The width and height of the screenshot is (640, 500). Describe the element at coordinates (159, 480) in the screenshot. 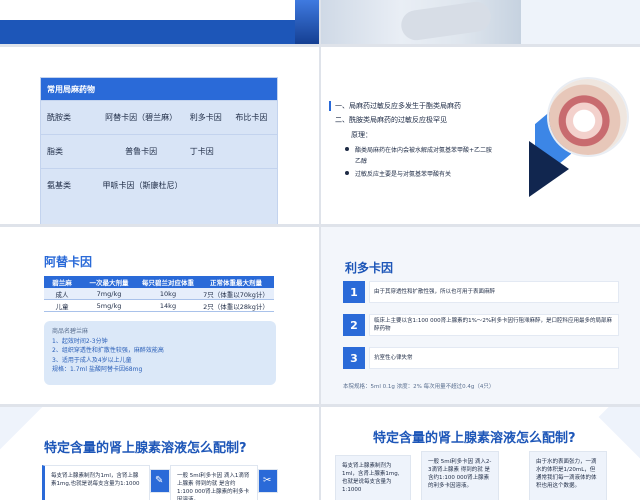

I see `syringe-icon: ✎` at that location.